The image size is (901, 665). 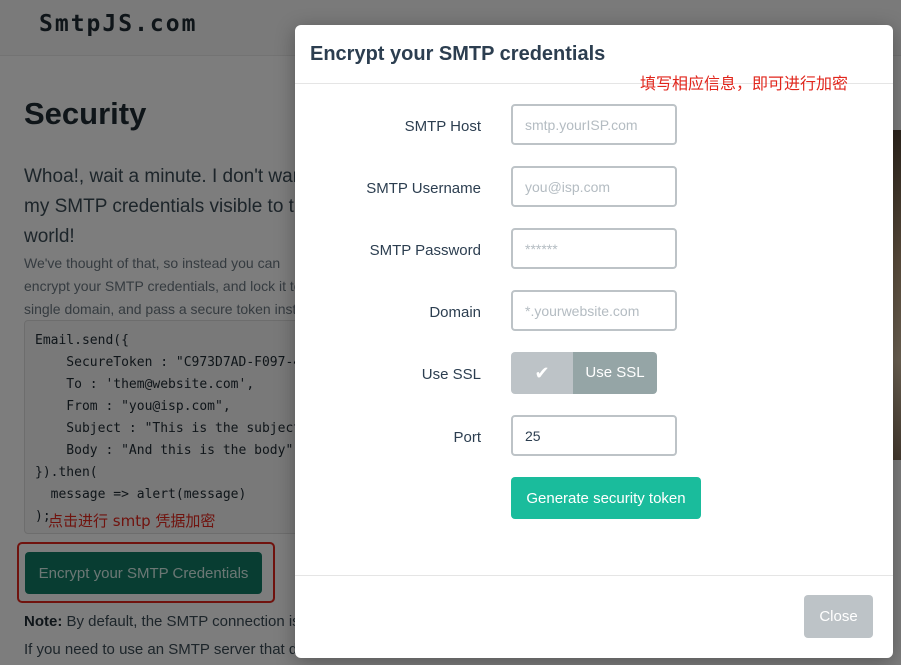 What do you see at coordinates (455, 312) in the screenshot?
I see `domain-label: Domain` at bounding box center [455, 312].